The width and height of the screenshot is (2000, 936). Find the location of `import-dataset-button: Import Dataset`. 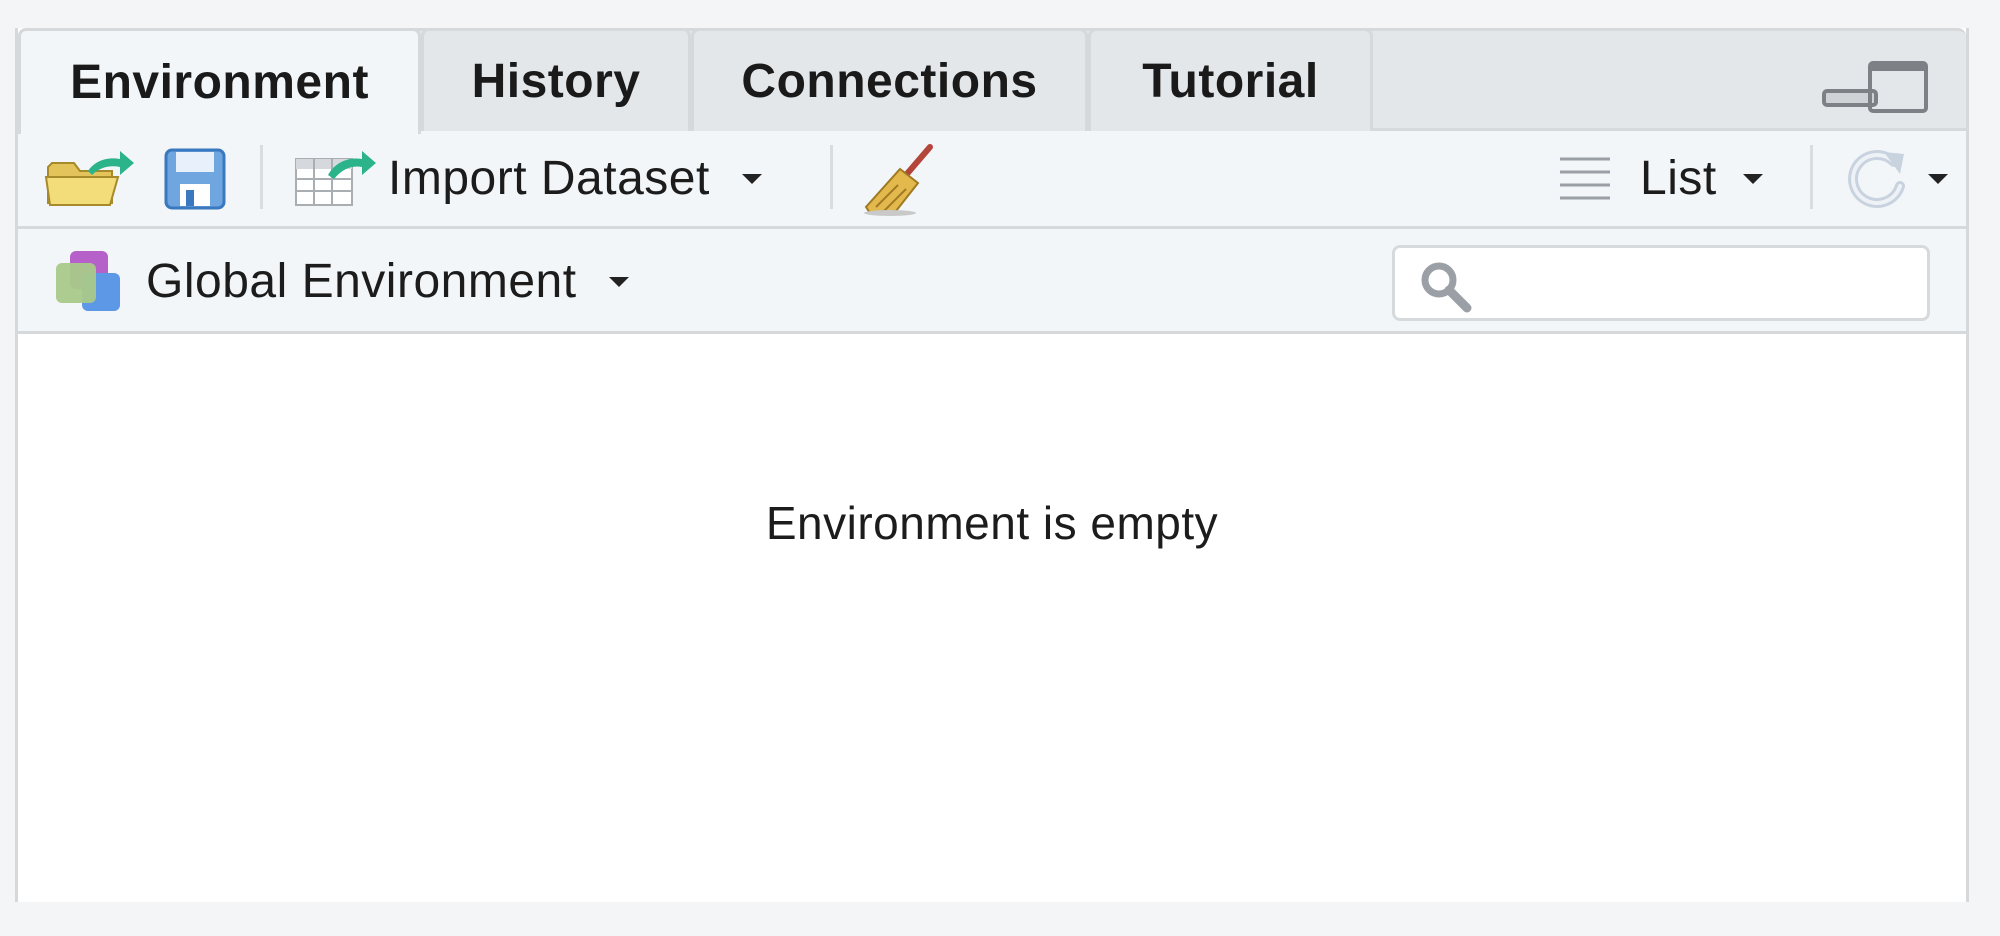

import-dataset-button: Import Dataset is located at coordinates (527, 178).